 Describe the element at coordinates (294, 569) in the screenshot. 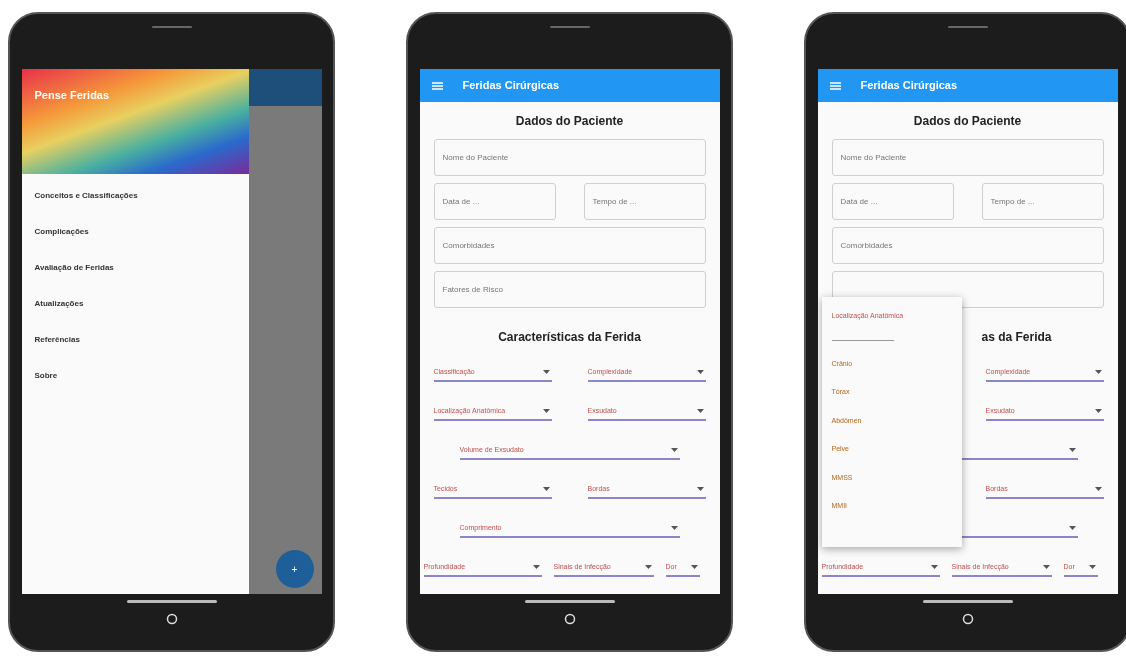

I see `add-button: +` at that location.